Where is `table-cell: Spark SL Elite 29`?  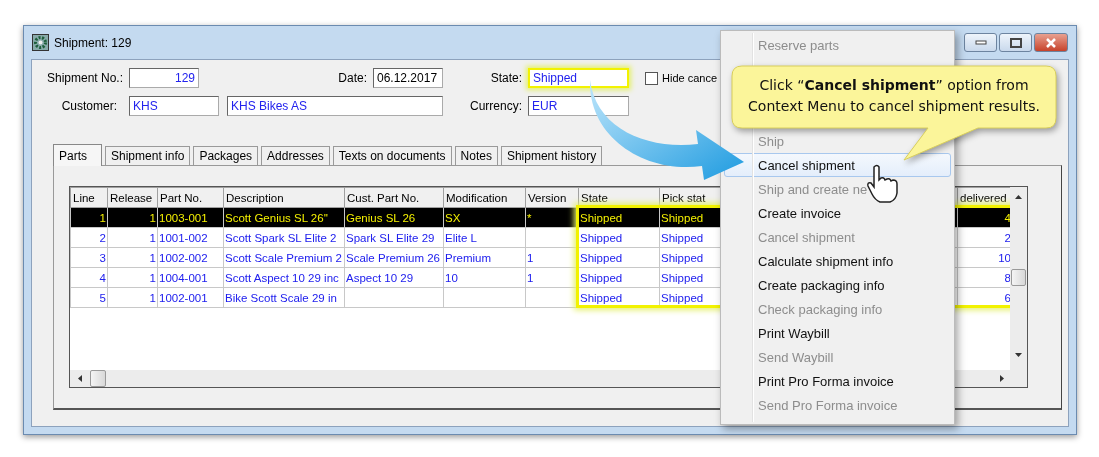 table-cell: Spark SL Elite 29 is located at coordinates (394, 237).